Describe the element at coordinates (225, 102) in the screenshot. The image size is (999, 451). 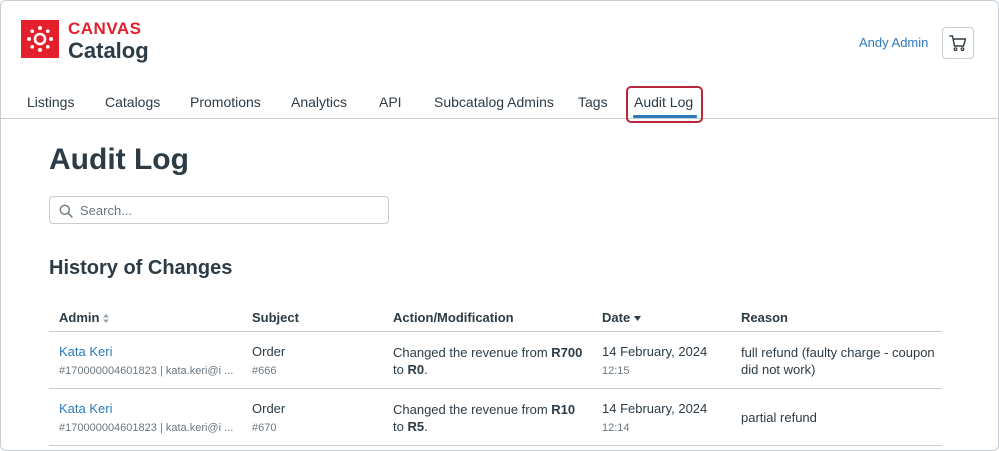
I see `tab-promotions: Promotions` at that location.